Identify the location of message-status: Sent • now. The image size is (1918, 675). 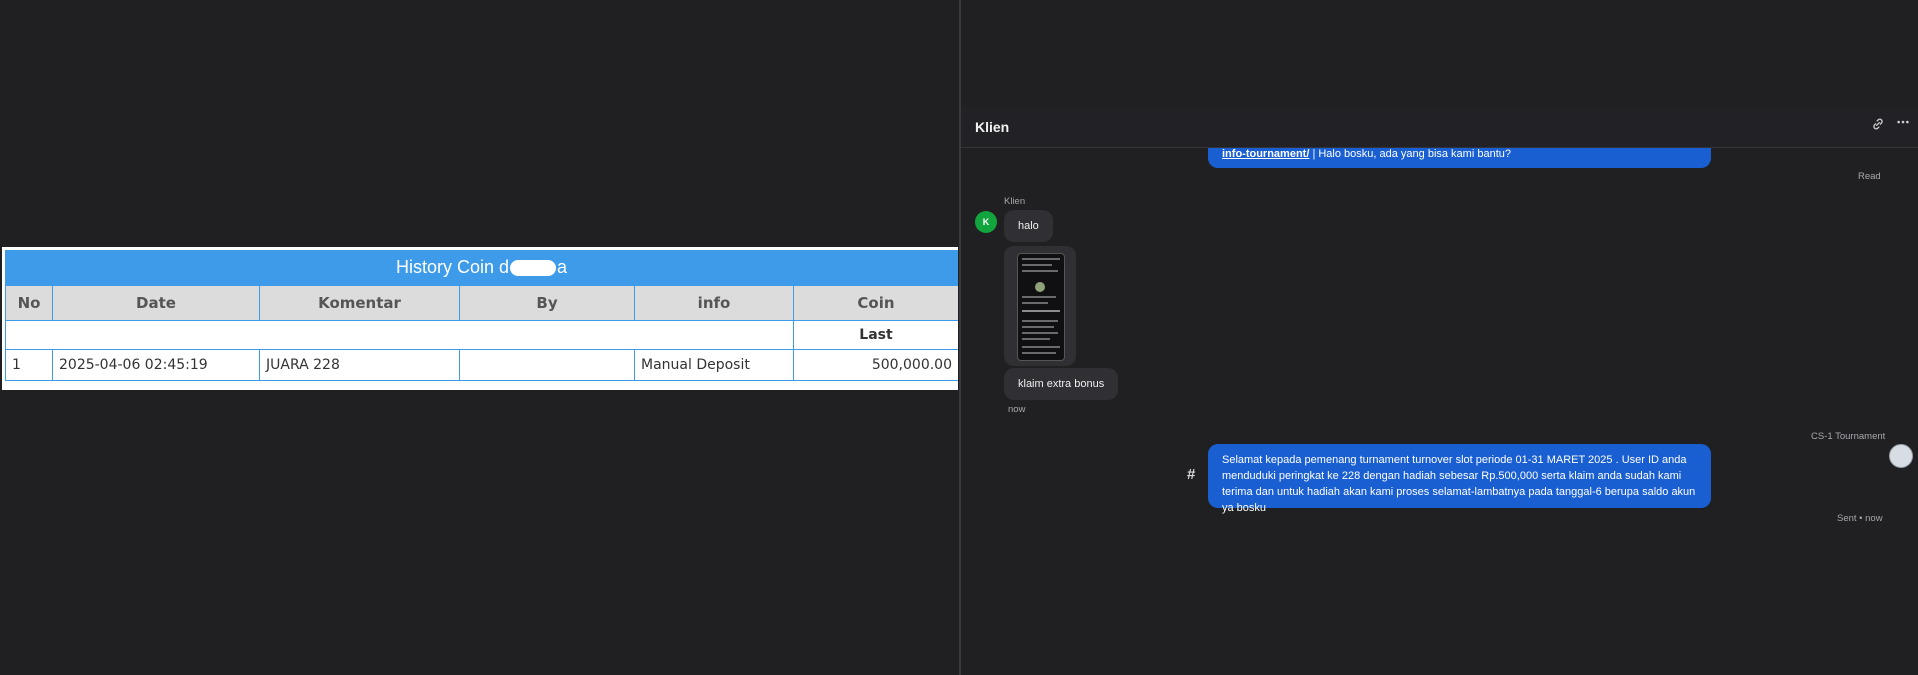
(1860, 518).